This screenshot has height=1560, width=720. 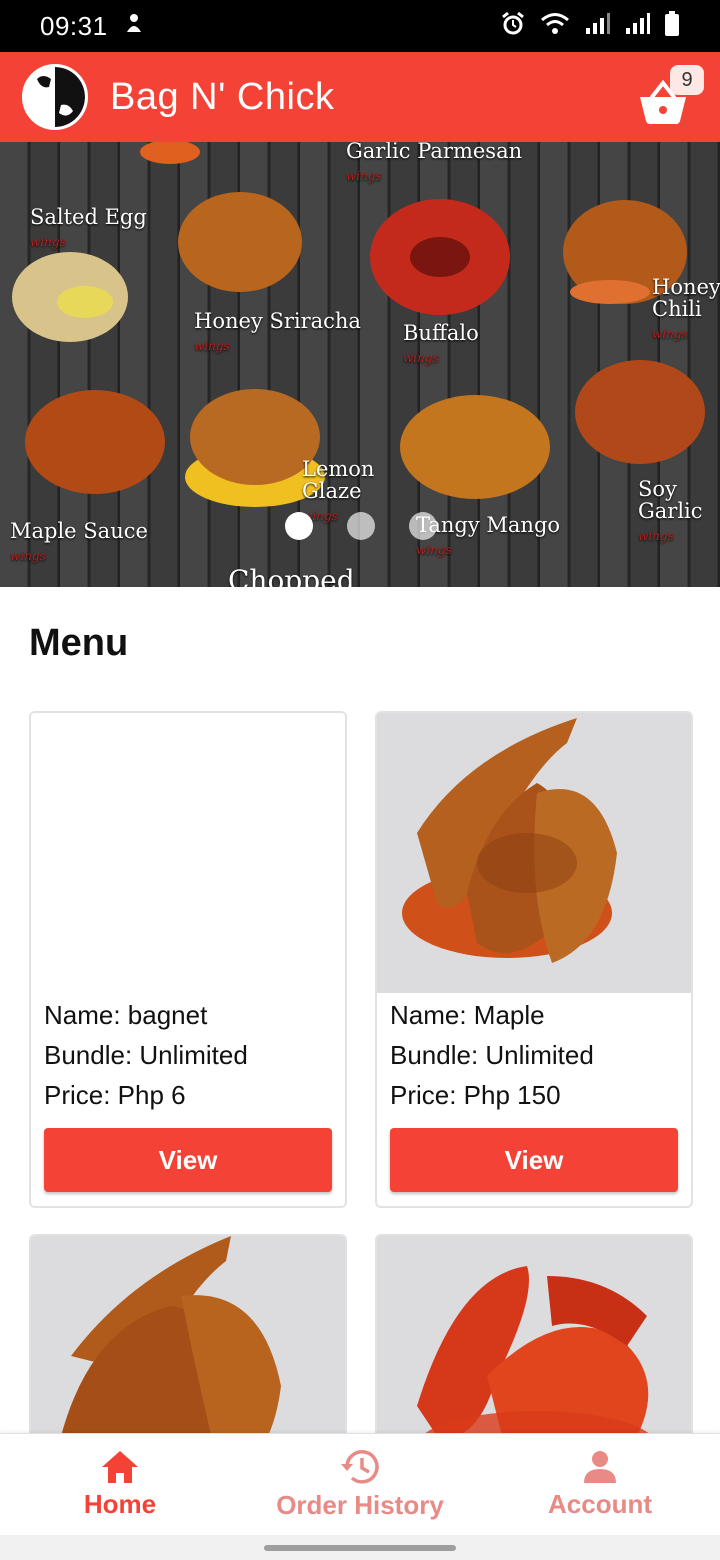 I want to click on cart-count-badge: 9, so click(x=687, y=80).